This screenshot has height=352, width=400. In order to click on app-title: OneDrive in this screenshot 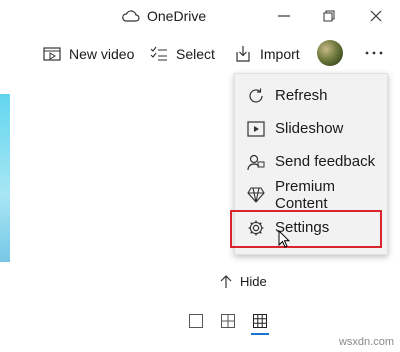, I will do `click(177, 16)`.